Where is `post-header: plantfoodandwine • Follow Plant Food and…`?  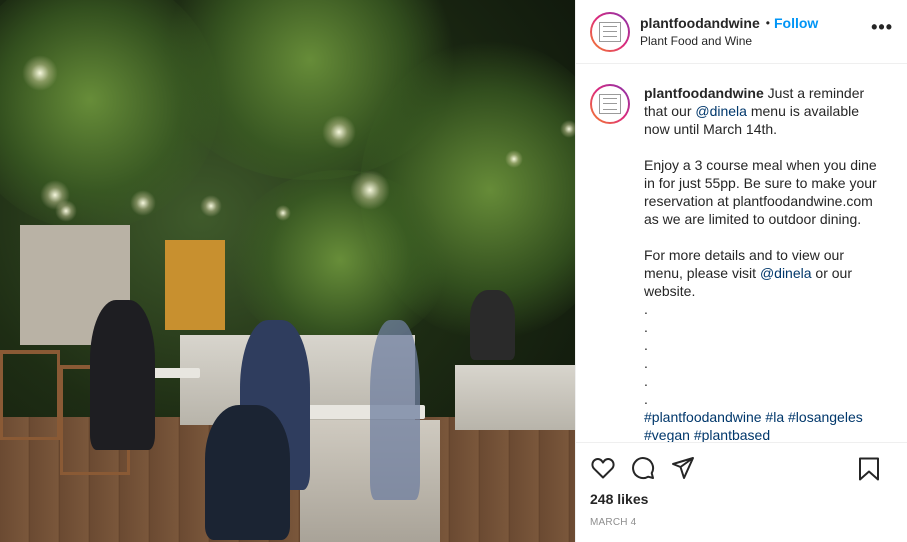 post-header: plantfoodandwine • Follow Plant Food and… is located at coordinates (741, 32).